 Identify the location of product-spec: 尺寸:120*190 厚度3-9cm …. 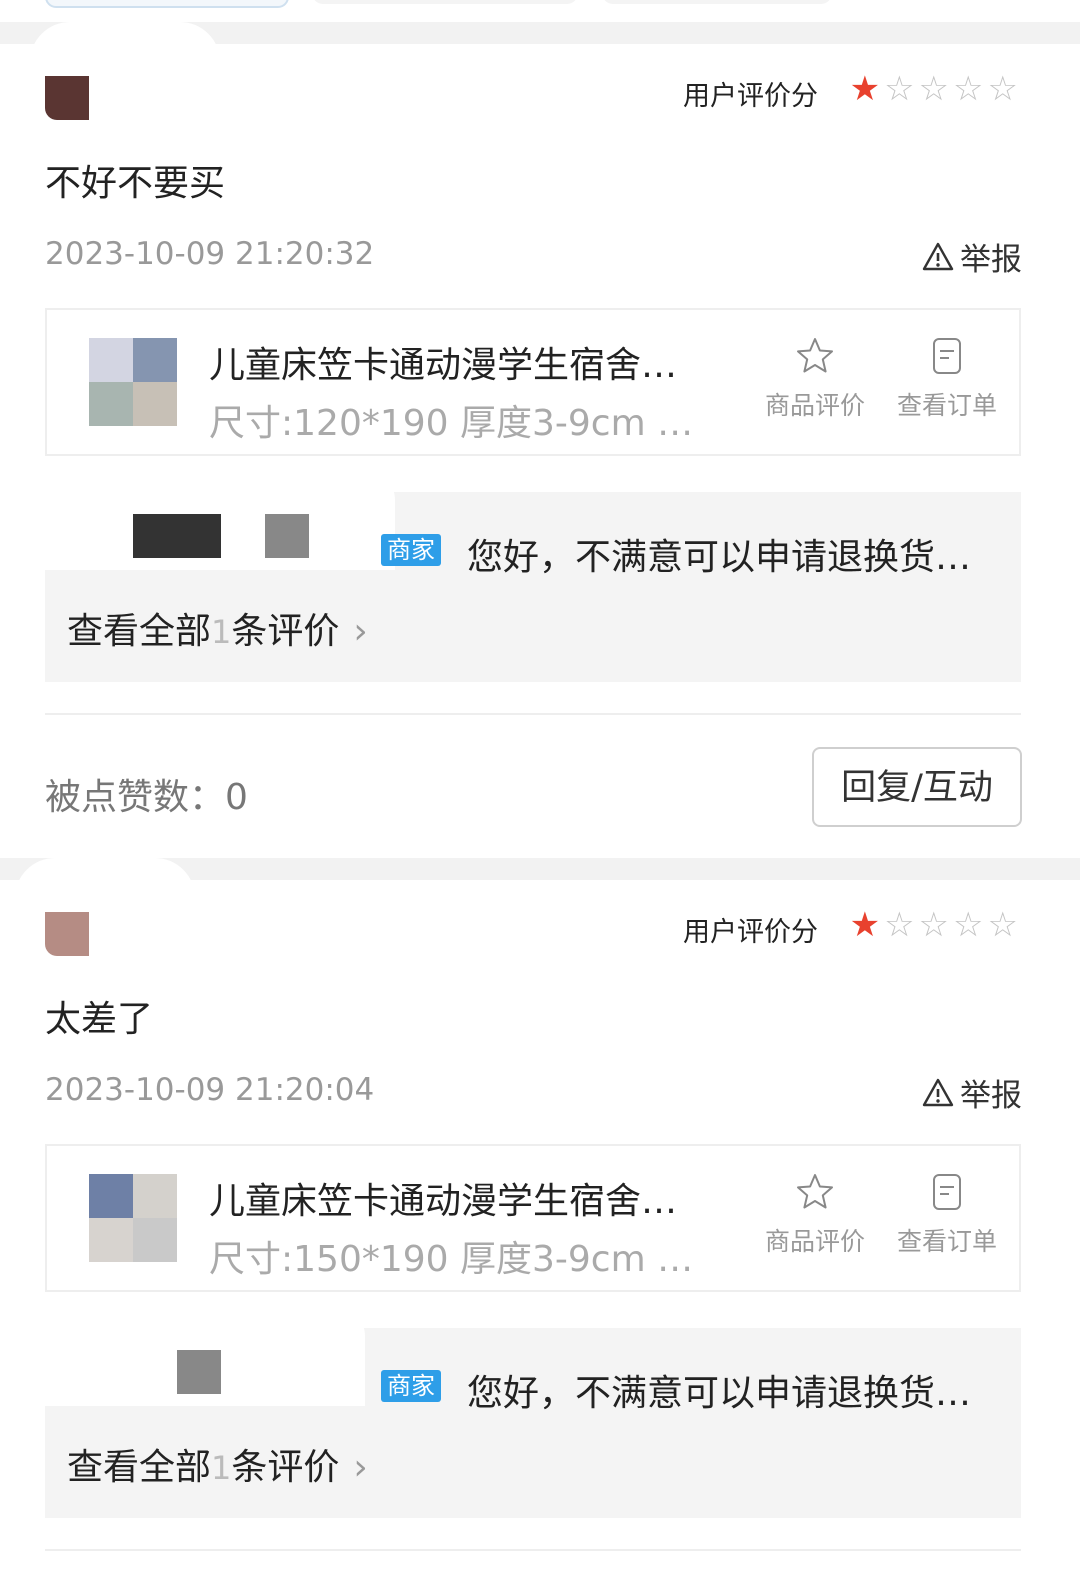
(451, 423).